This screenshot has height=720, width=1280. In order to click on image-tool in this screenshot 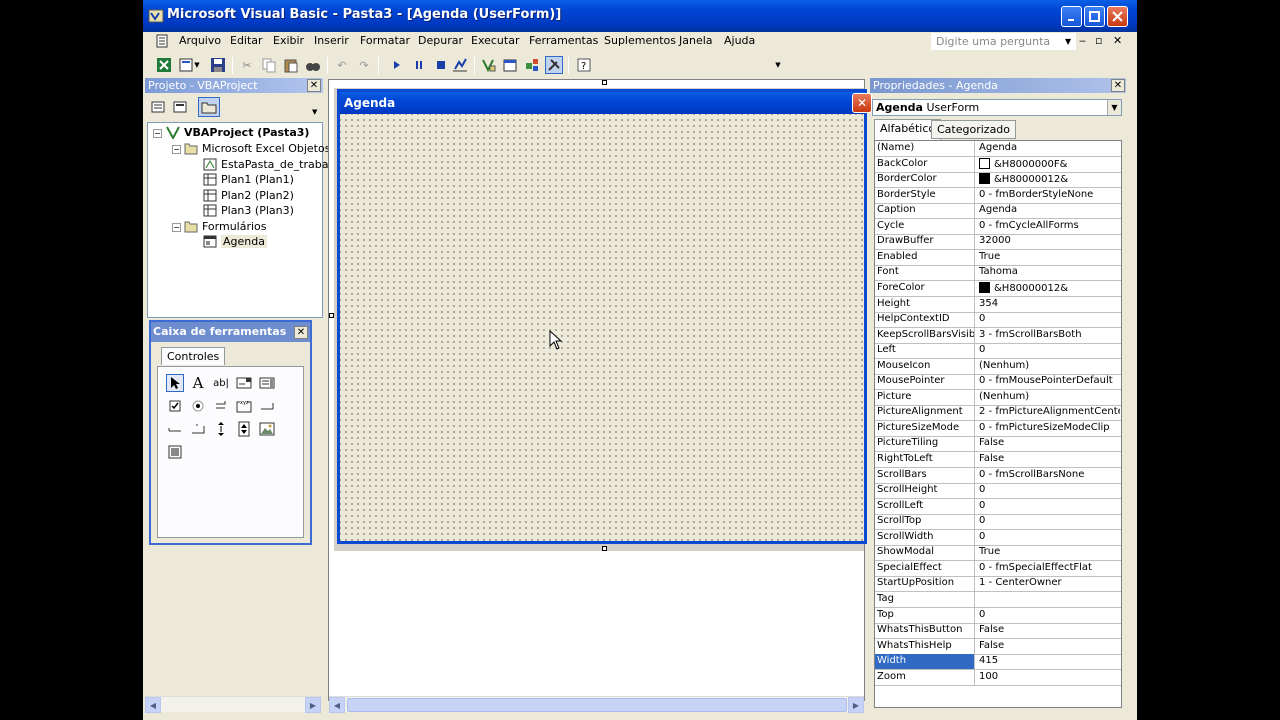, I will do `click(267, 429)`.